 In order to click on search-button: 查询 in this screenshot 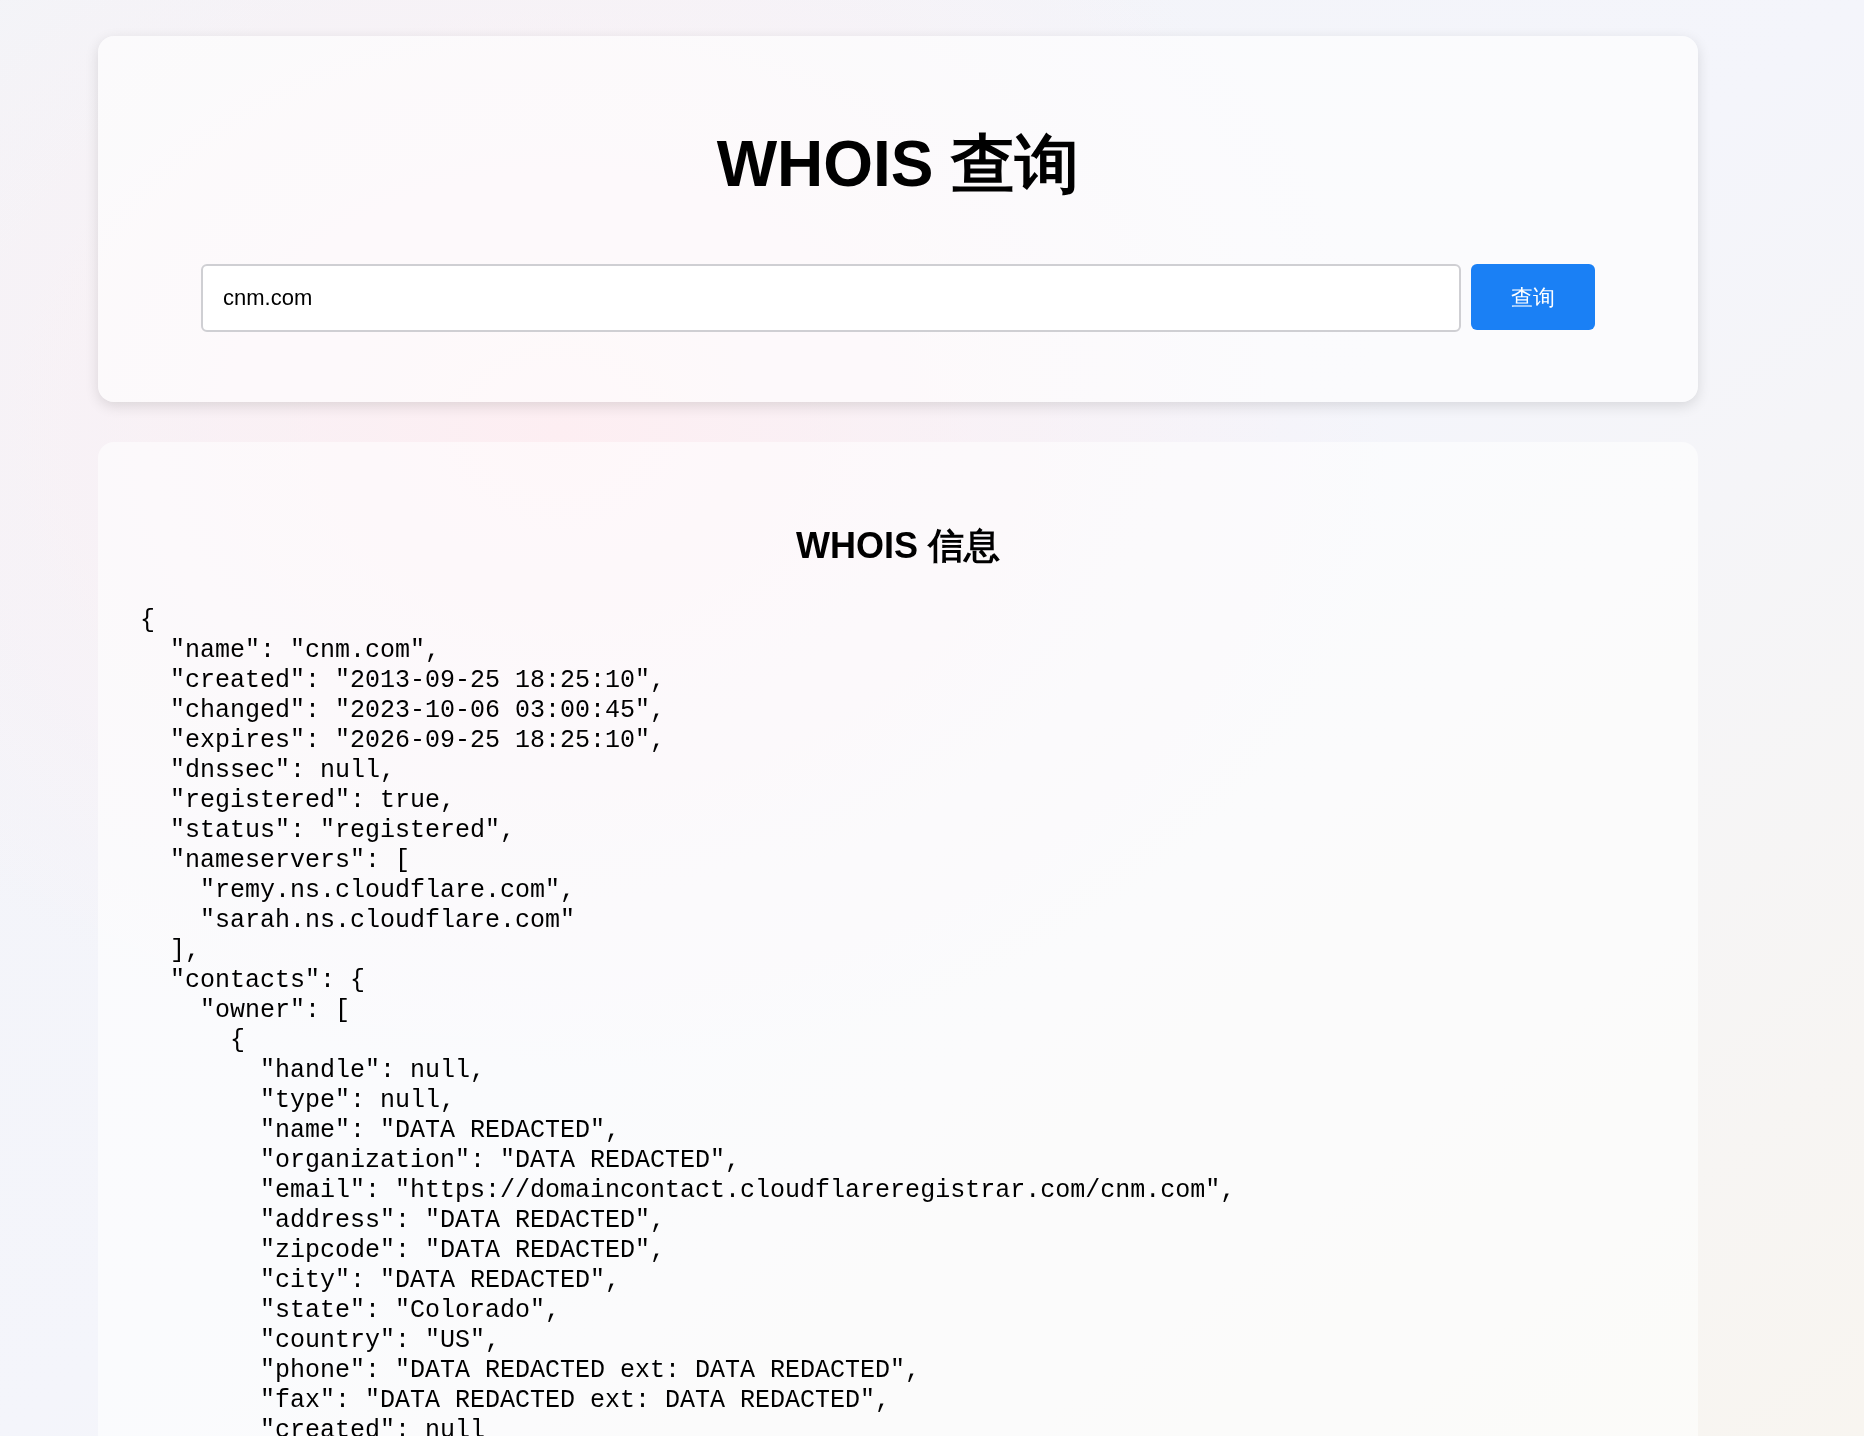, I will do `click(1533, 297)`.